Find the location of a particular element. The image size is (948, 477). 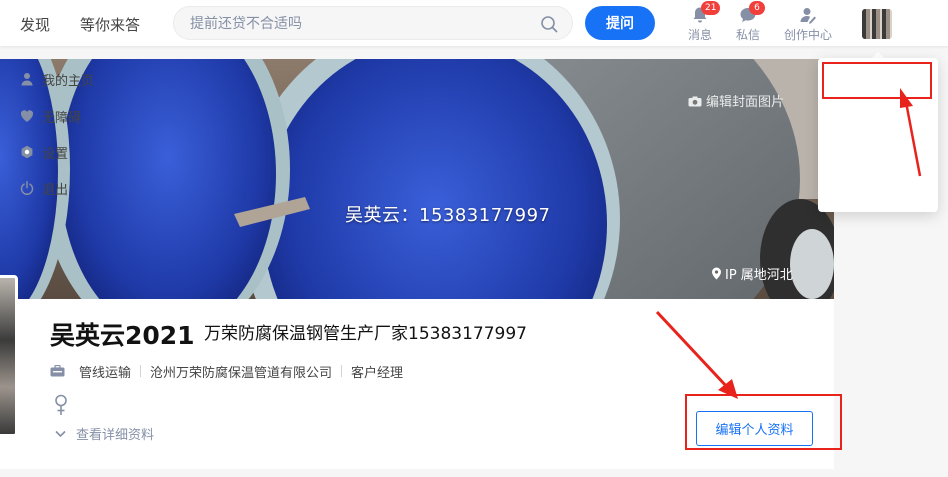

top-navigation-bar: 发现 等你来答 提问 21 消息 6 私信 创作中心 is located at coordinates (474, 23).